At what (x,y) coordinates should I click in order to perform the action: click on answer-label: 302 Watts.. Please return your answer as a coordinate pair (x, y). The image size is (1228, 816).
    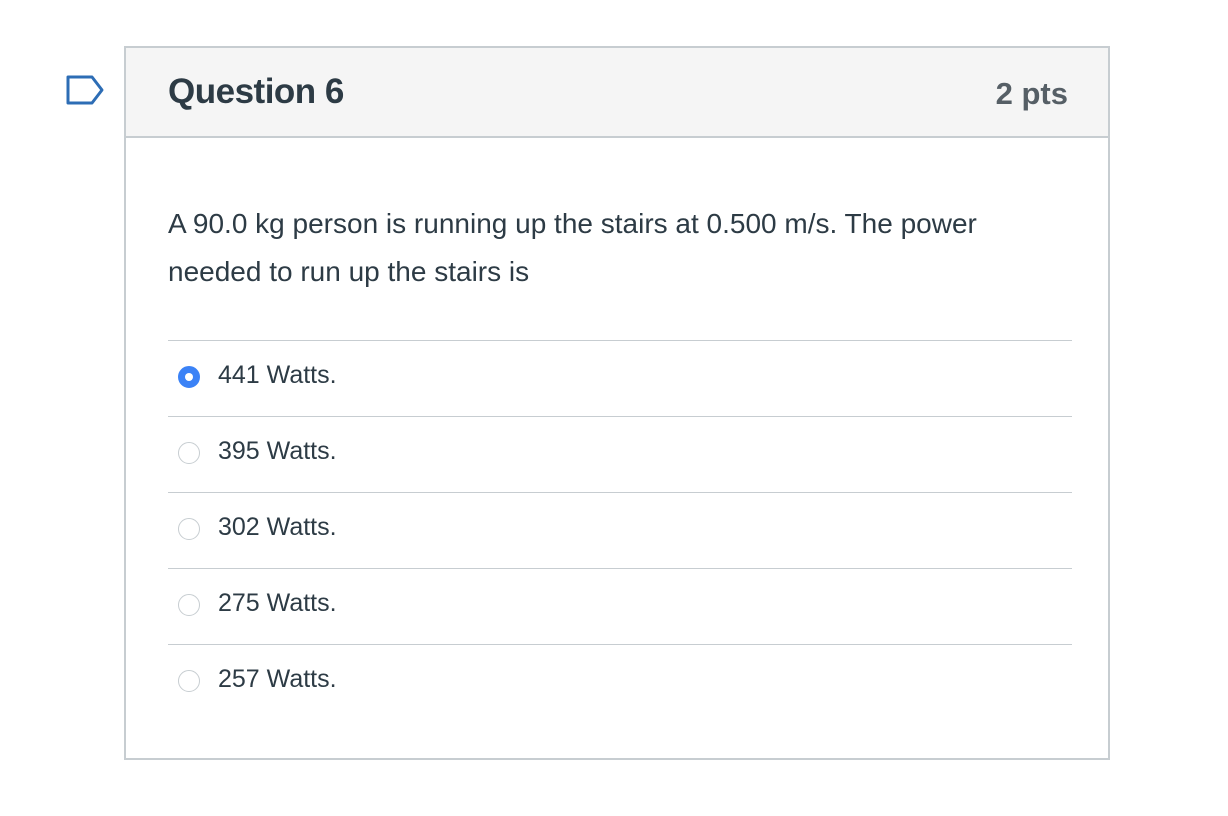
    Looking at the image, I should click on (277, 527).